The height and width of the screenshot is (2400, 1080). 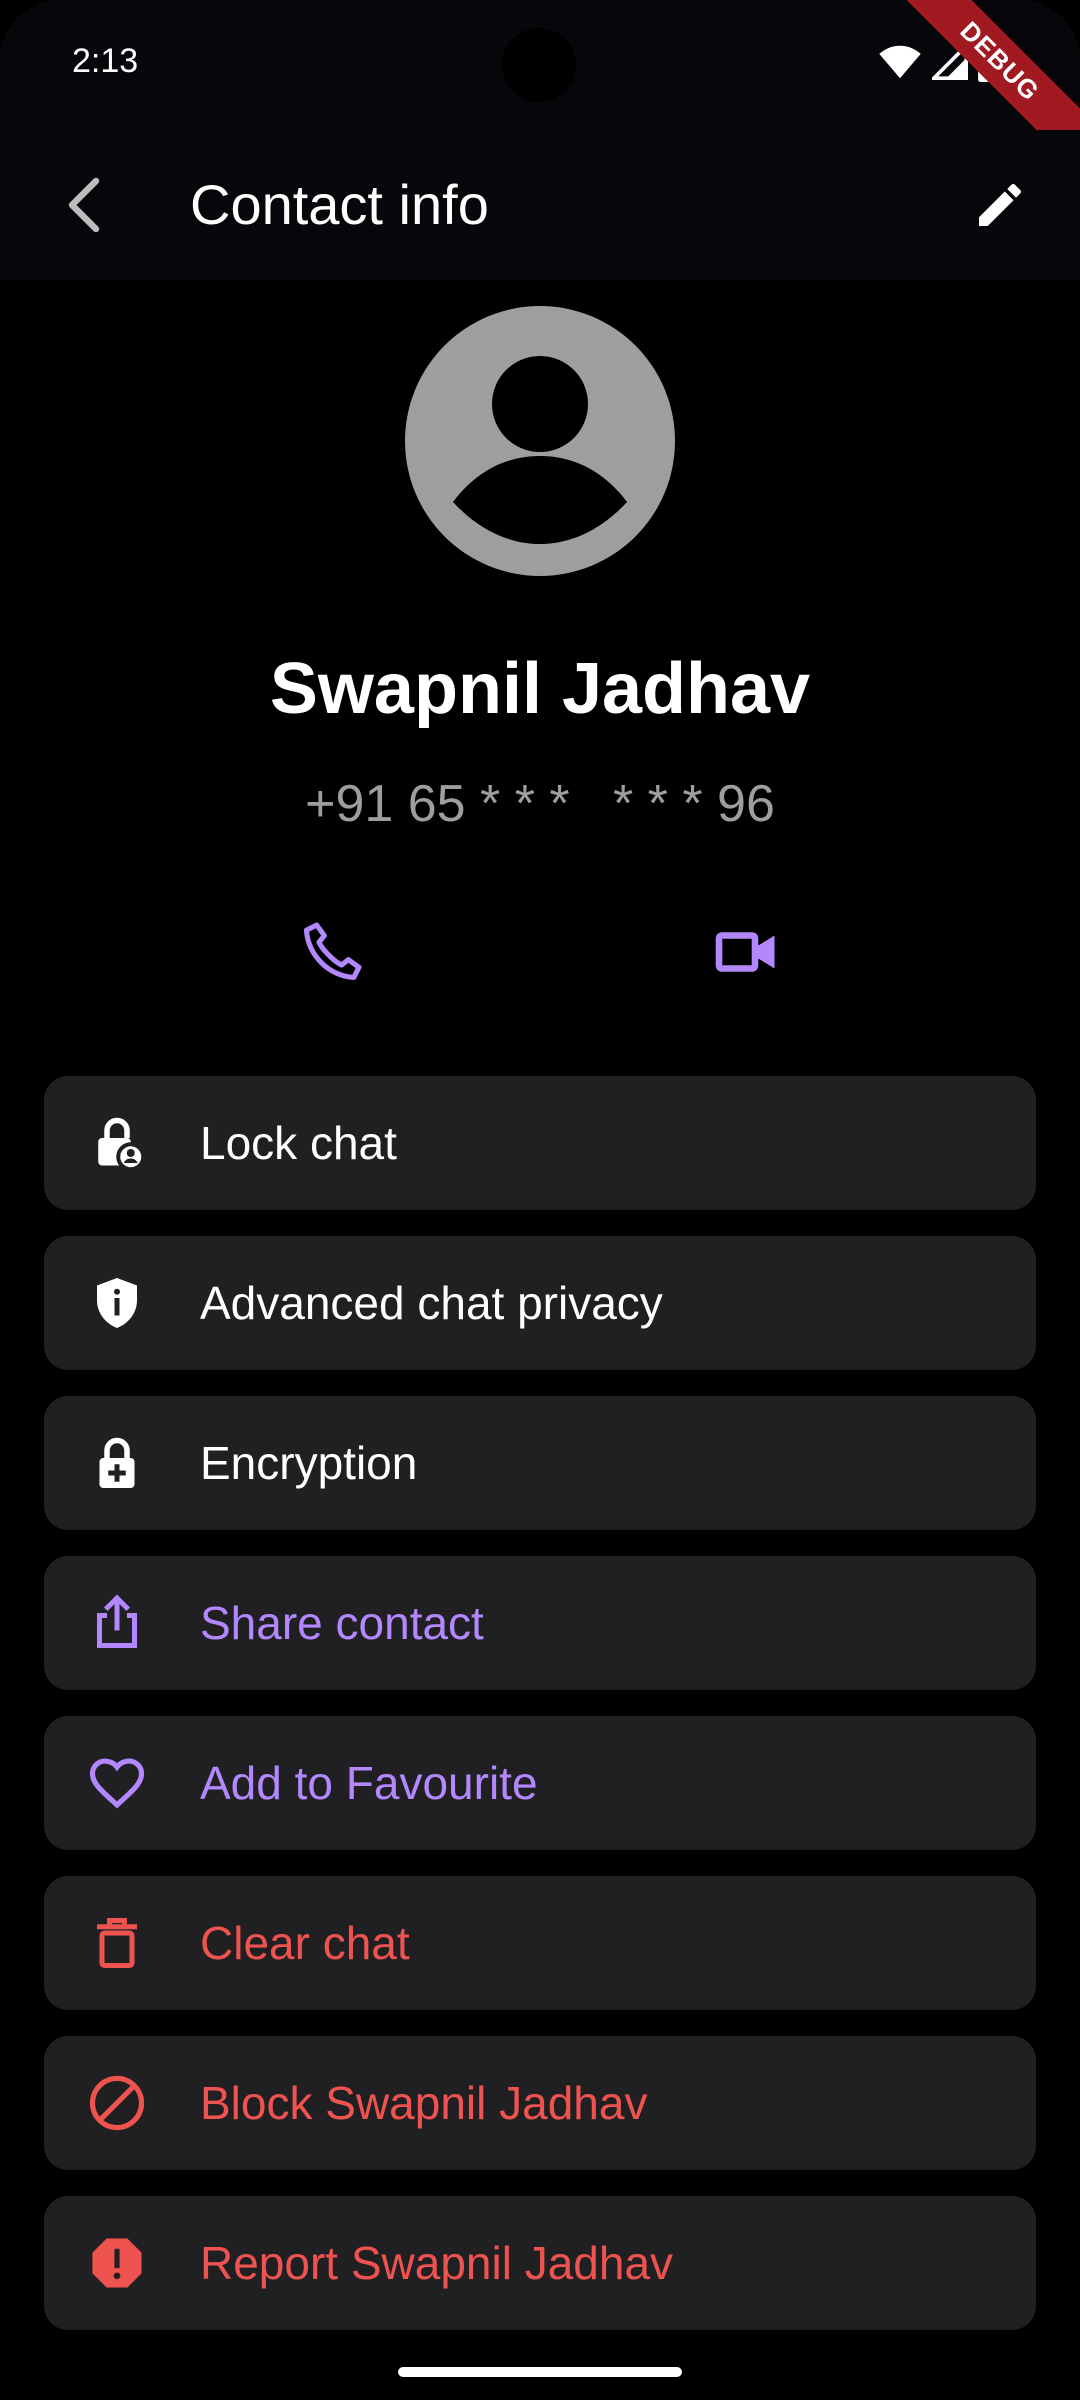 I want to click on status-bar: 2:13 DEBUG, so click(x=540, y=92).